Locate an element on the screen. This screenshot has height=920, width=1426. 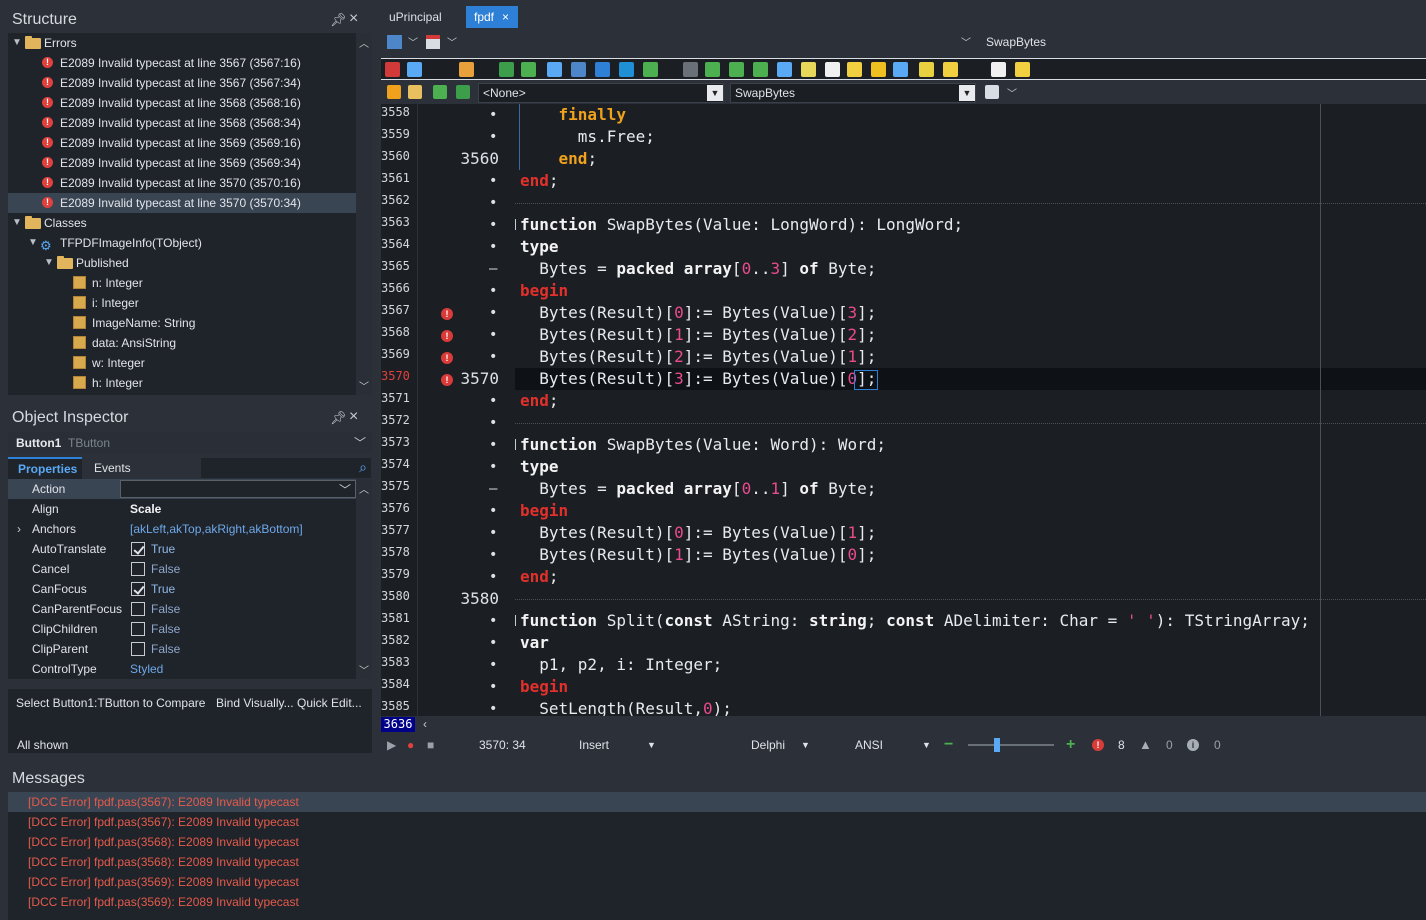
code-line: type is located at coordinates (970, 247).